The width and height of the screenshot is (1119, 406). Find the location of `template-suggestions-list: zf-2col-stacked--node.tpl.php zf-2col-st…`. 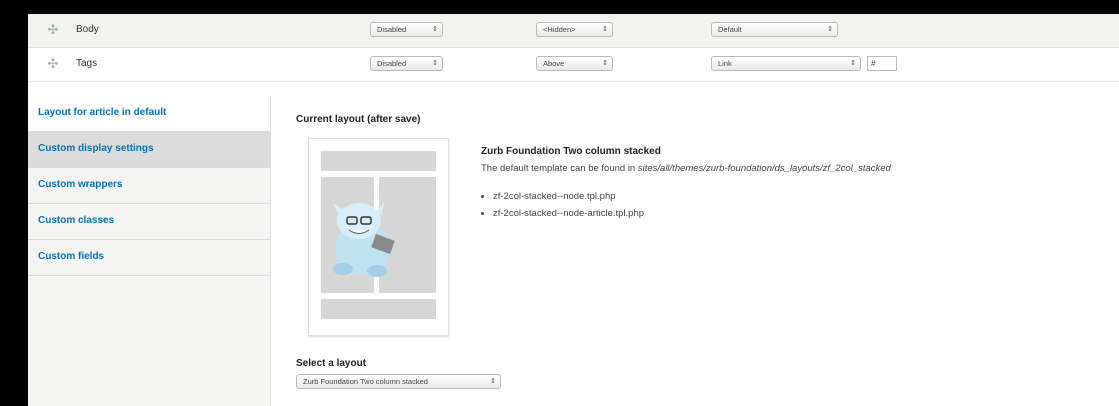

template-suggestions-list: zf-2col-stacked--node.tpl.php zf-2col-st… is located at coordinates (562, 208).